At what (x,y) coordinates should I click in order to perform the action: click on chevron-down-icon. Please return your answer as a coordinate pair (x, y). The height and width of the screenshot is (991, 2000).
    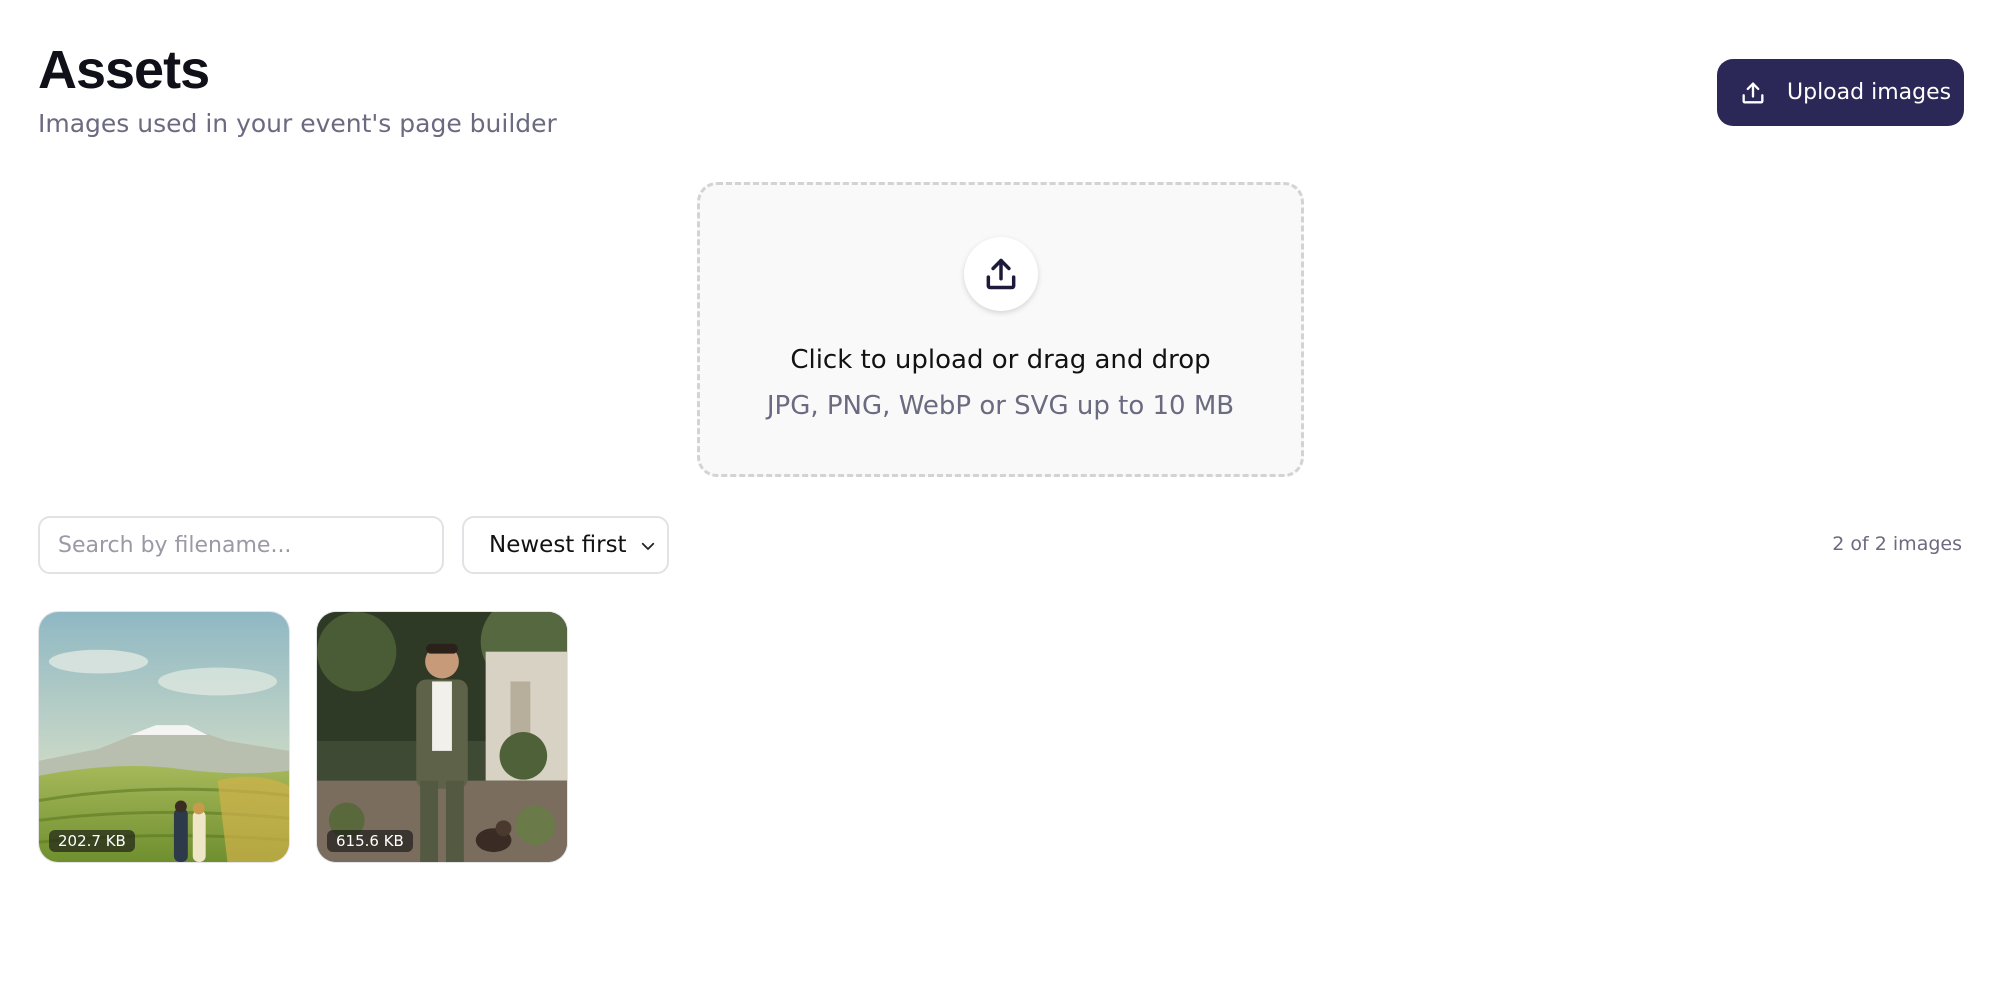
    Looking at the image, I should click on (648, 546).